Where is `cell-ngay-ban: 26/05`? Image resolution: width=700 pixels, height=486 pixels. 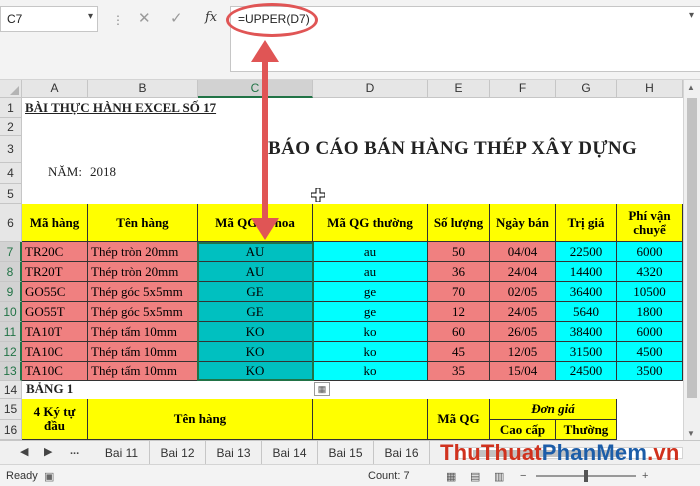
cell-ngay-ban: 26/05 is located at coordinates (523, 332).